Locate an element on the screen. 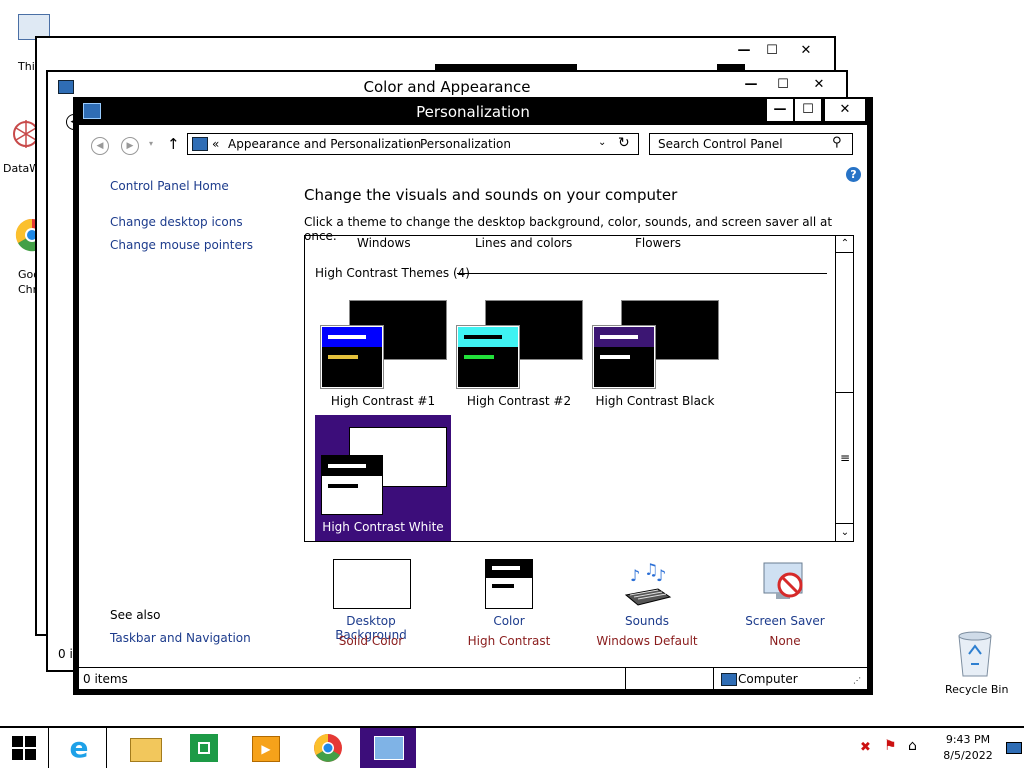 The width and height of the screenshot is (1024, 770). taskbar-control-panel is located at coordinates (388, 748).